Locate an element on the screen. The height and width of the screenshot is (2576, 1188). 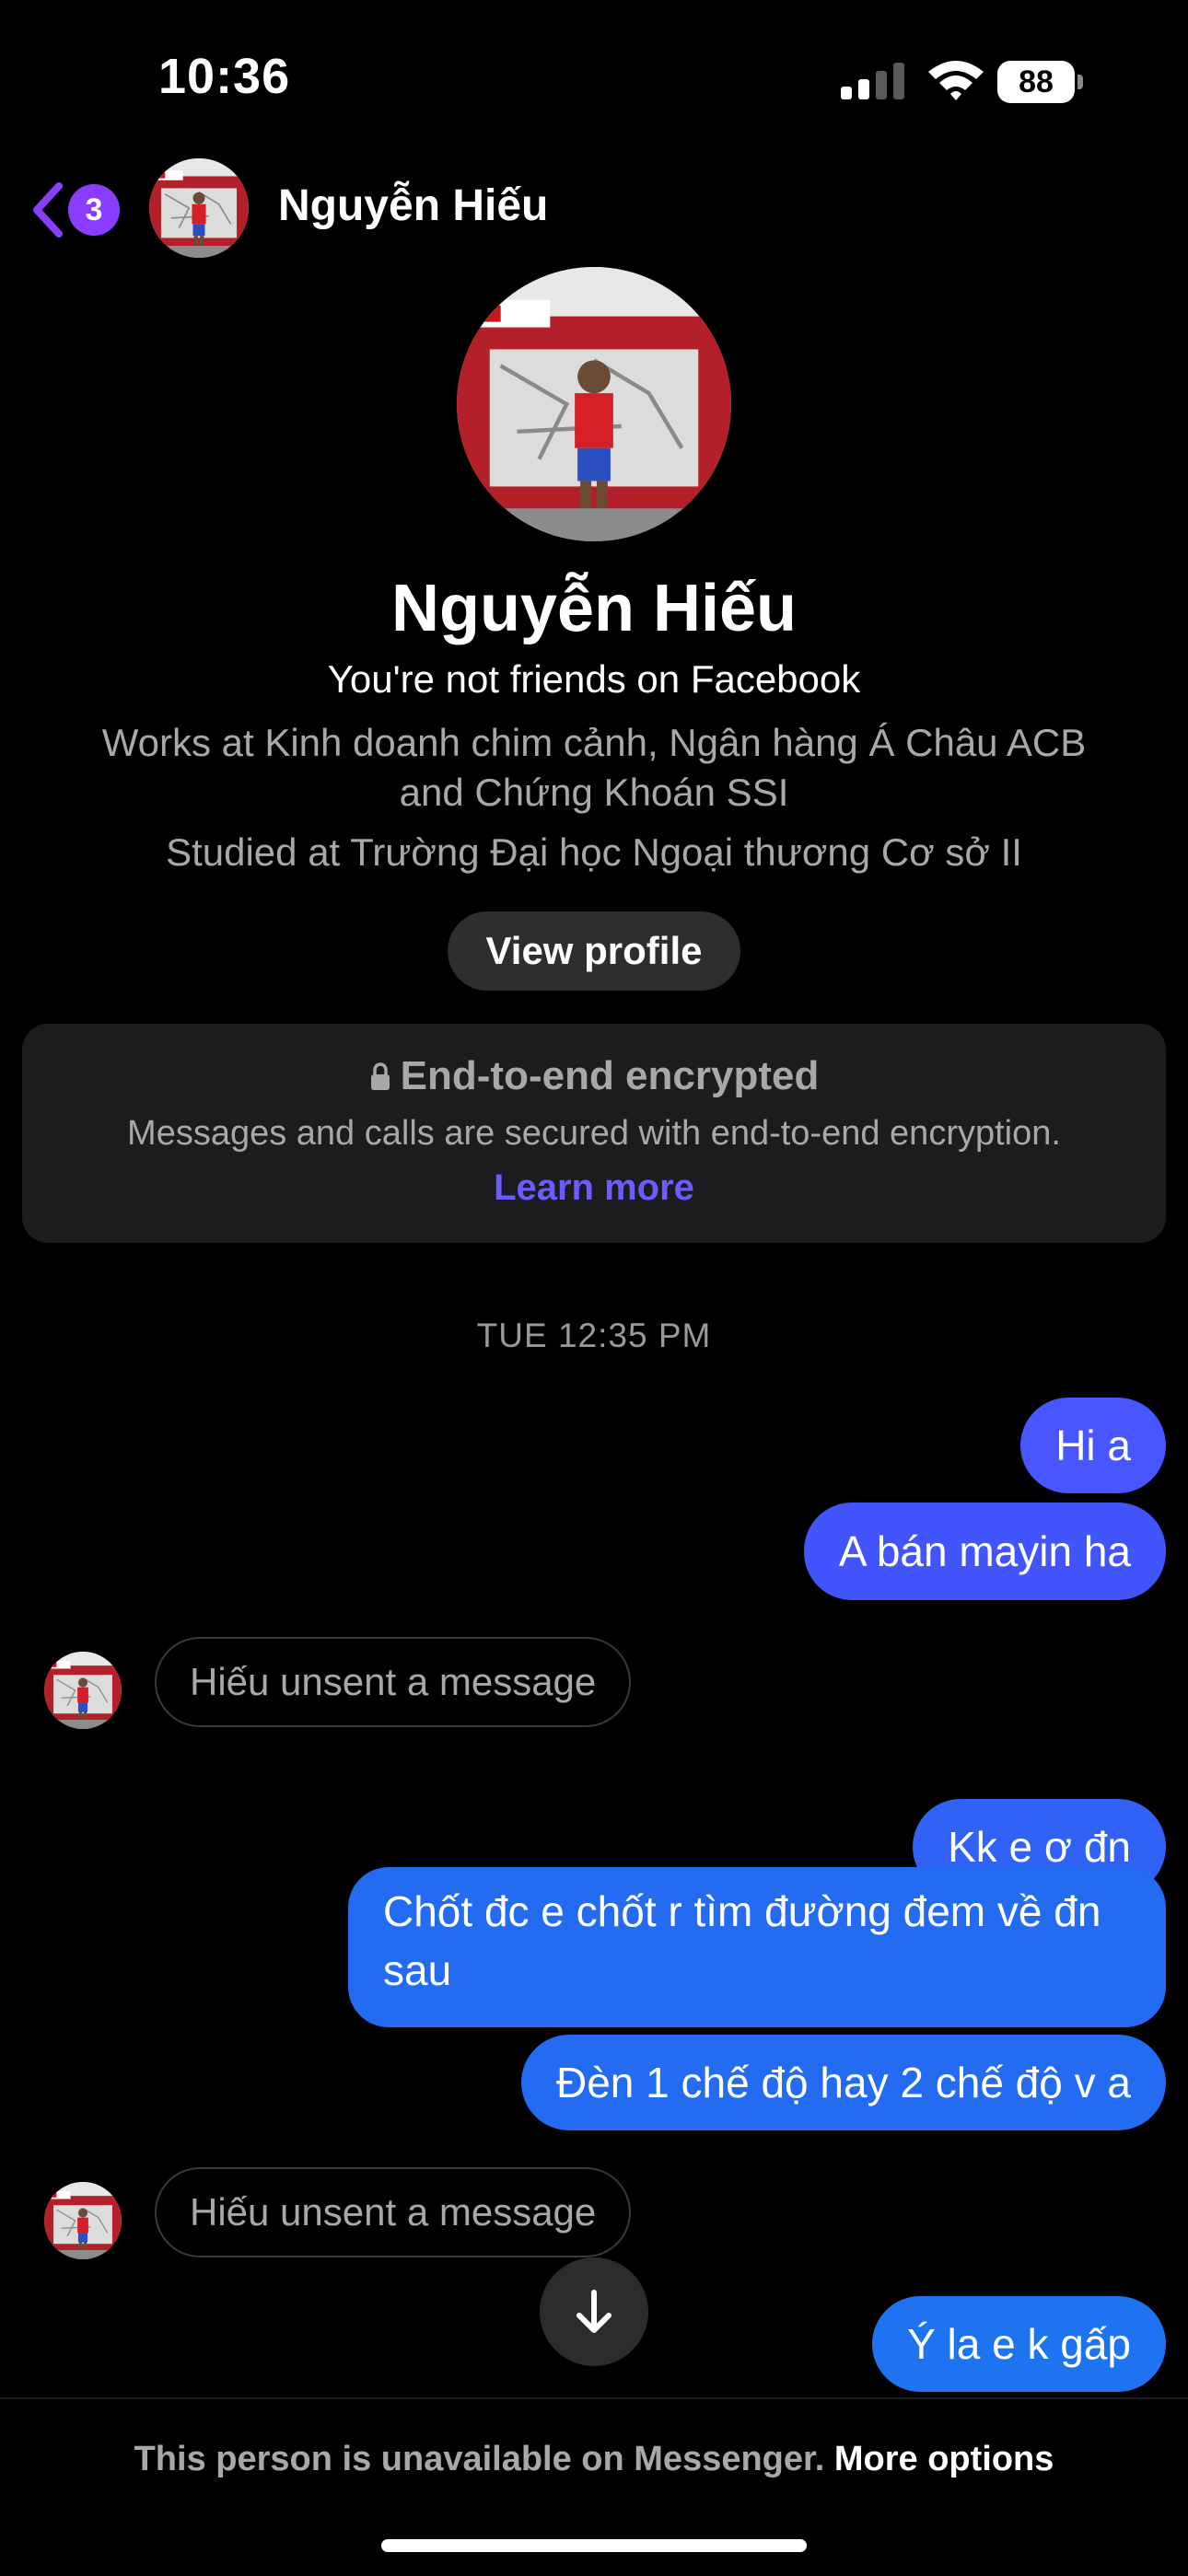
message-timestamp: TUE 12:35 PM is located at coordinates (594, 1335).